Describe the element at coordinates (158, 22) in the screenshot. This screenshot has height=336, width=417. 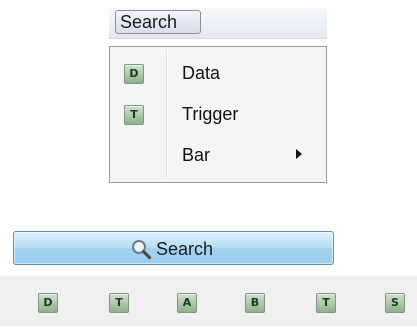
I see `search-menu-title: Search` at that location.